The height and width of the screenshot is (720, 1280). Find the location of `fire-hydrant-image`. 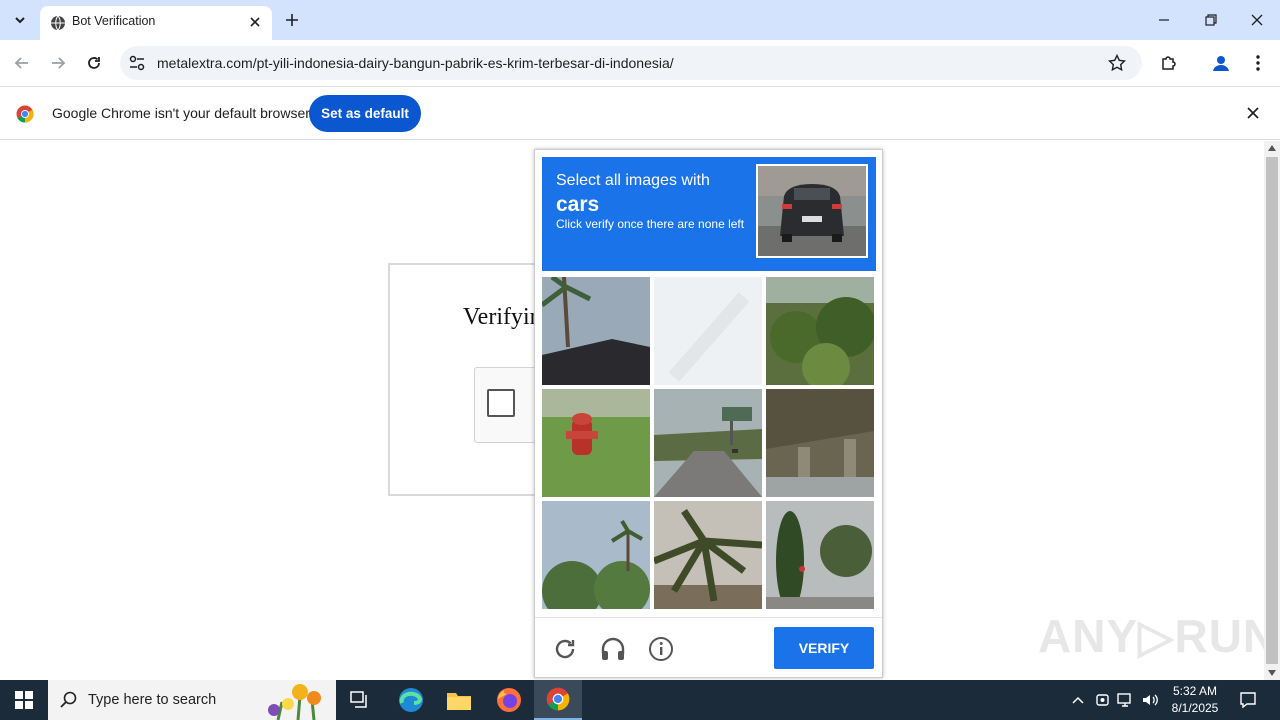

fire-hydrant-image is located at coordinates (596, 443).